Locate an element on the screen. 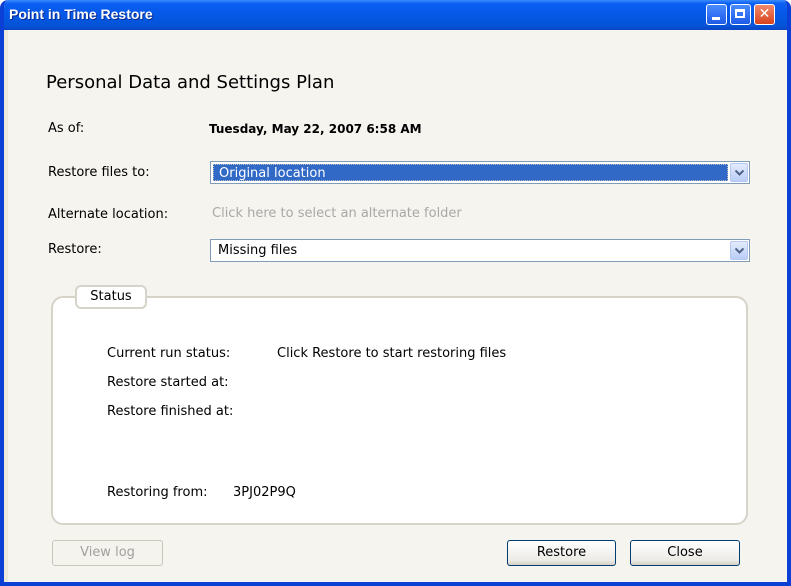 This screenshot has height=586, width=791. close-button: Close is located at coordinates (685, 553).